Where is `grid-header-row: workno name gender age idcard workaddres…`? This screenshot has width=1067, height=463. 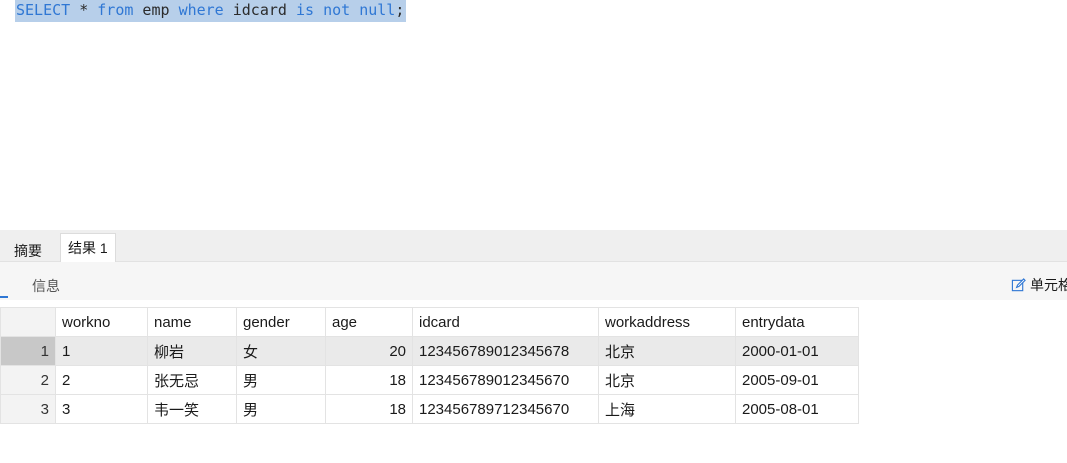 grid-header-row: workno name gender age idcard workaddres… is located at coordinates (429, 322).